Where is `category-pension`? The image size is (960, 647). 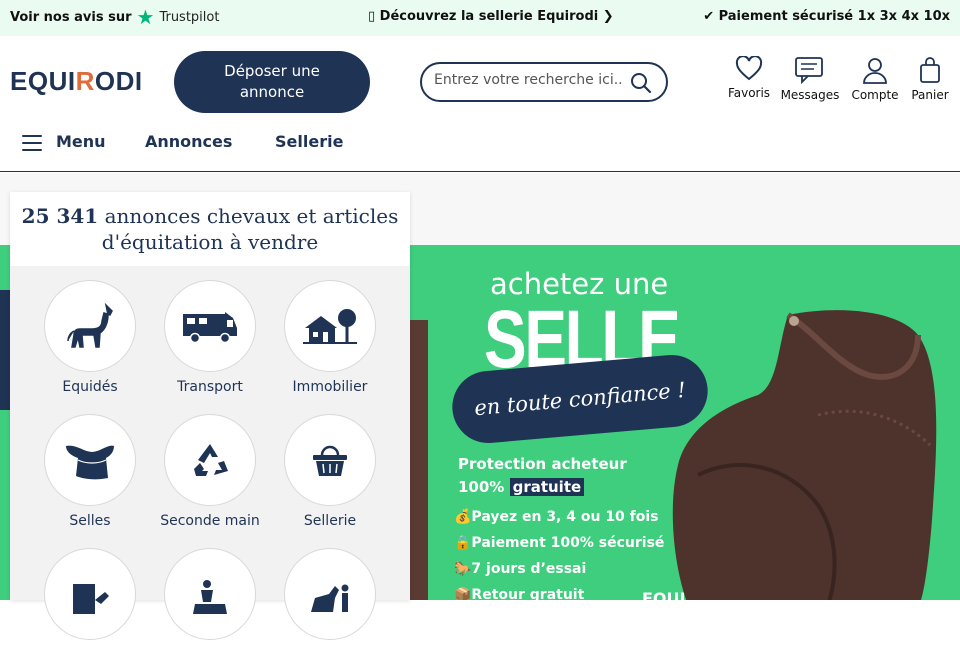
category-pension is located at coordinates (90, 597).